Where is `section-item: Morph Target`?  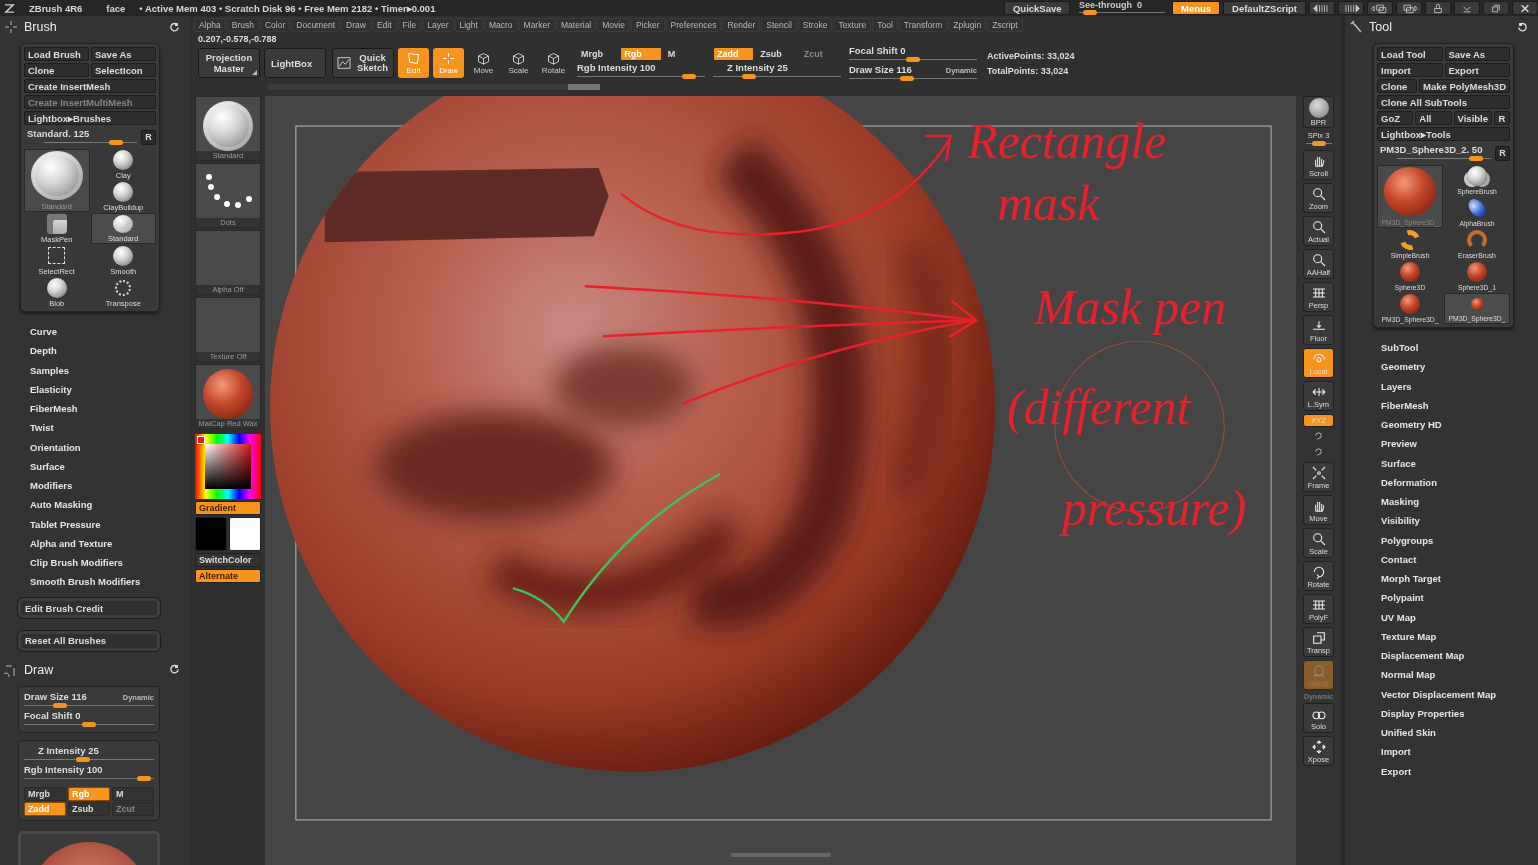
section-item: Morph Target is located at coordinates (1459, 579).